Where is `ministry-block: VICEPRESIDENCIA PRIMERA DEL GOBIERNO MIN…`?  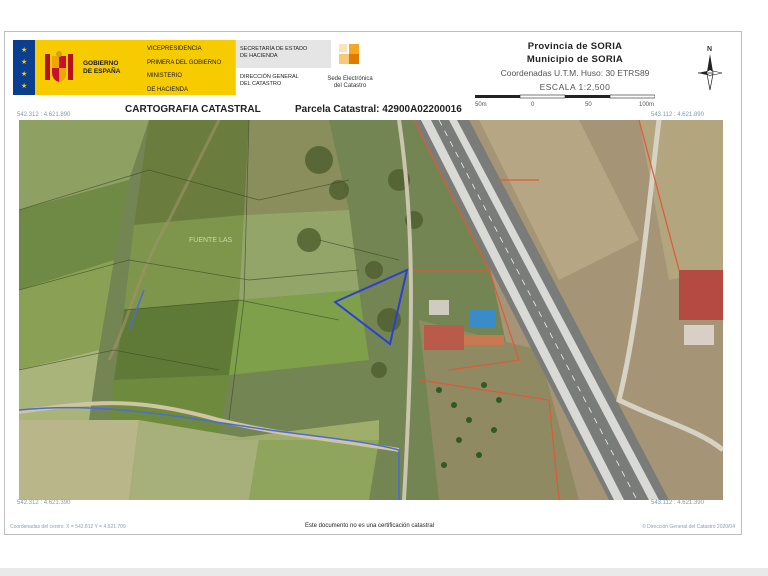
ministry-block: VICEPRESIDENCIA PRIMERA DEL GOBIERNO MIN… is located at coordinates (189, 67).